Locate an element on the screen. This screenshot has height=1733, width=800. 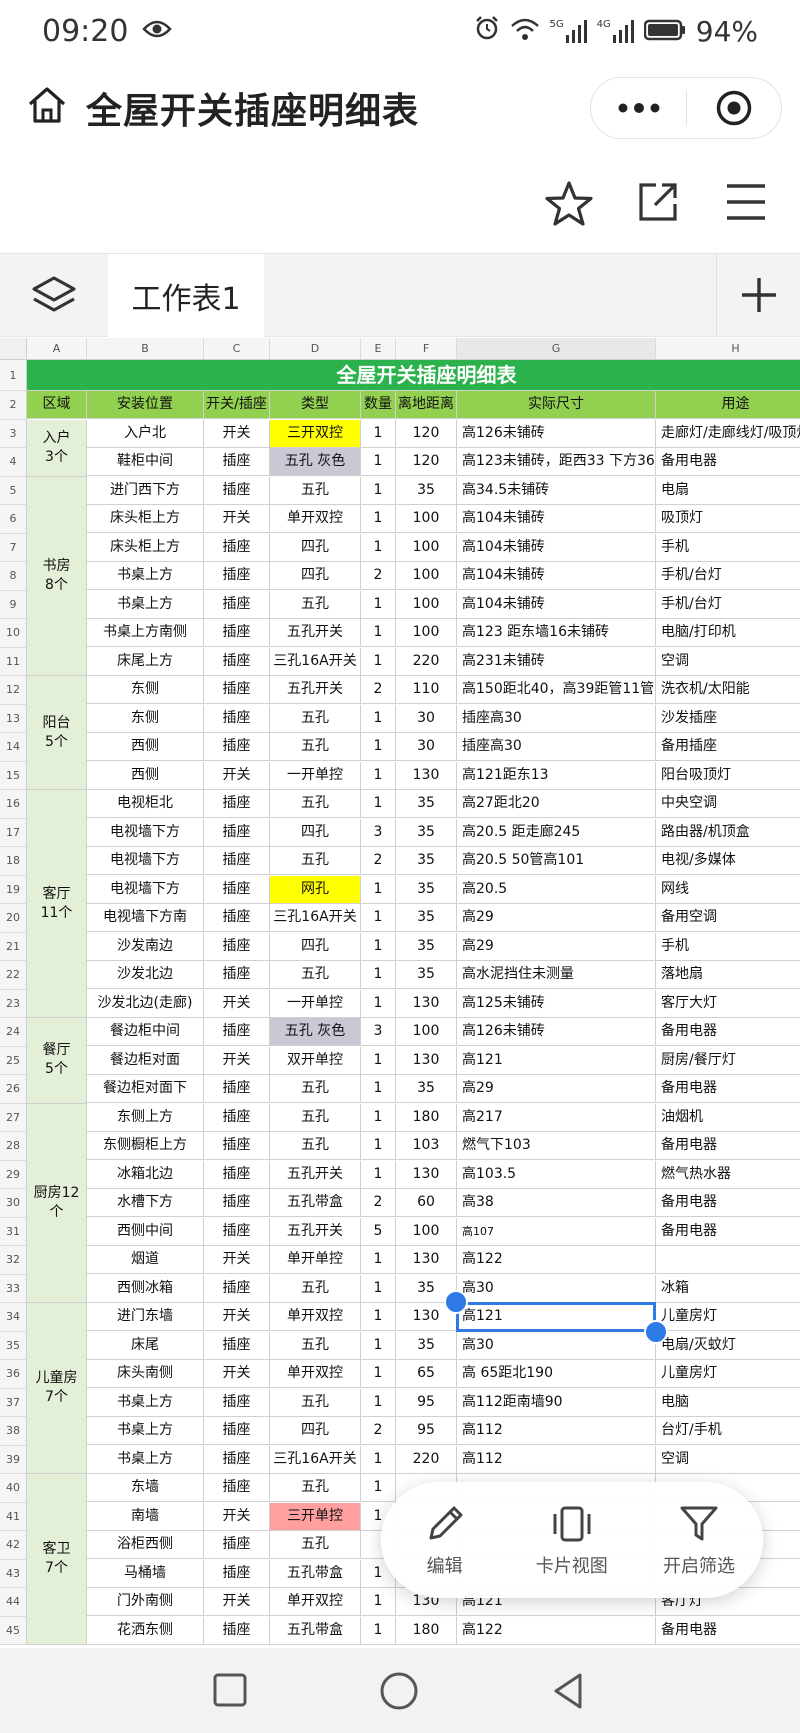
area-cell: 餐厅 5个 is located at coordinates (57, 1061).